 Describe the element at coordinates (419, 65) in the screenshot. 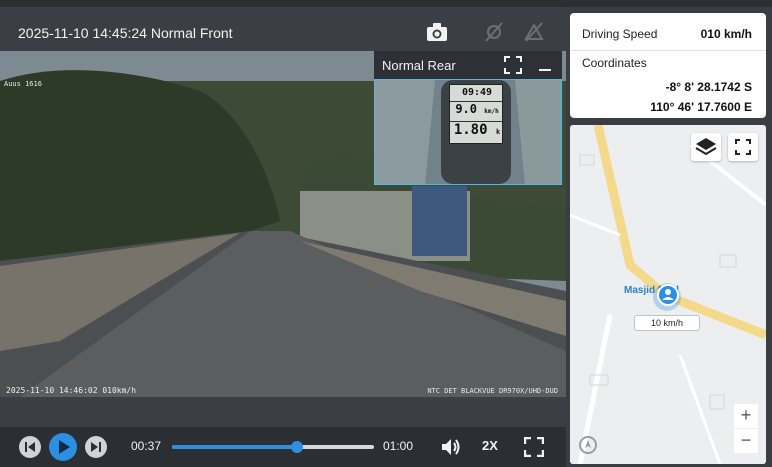

I see `rear-camera-title: Normal Rear` at that location.